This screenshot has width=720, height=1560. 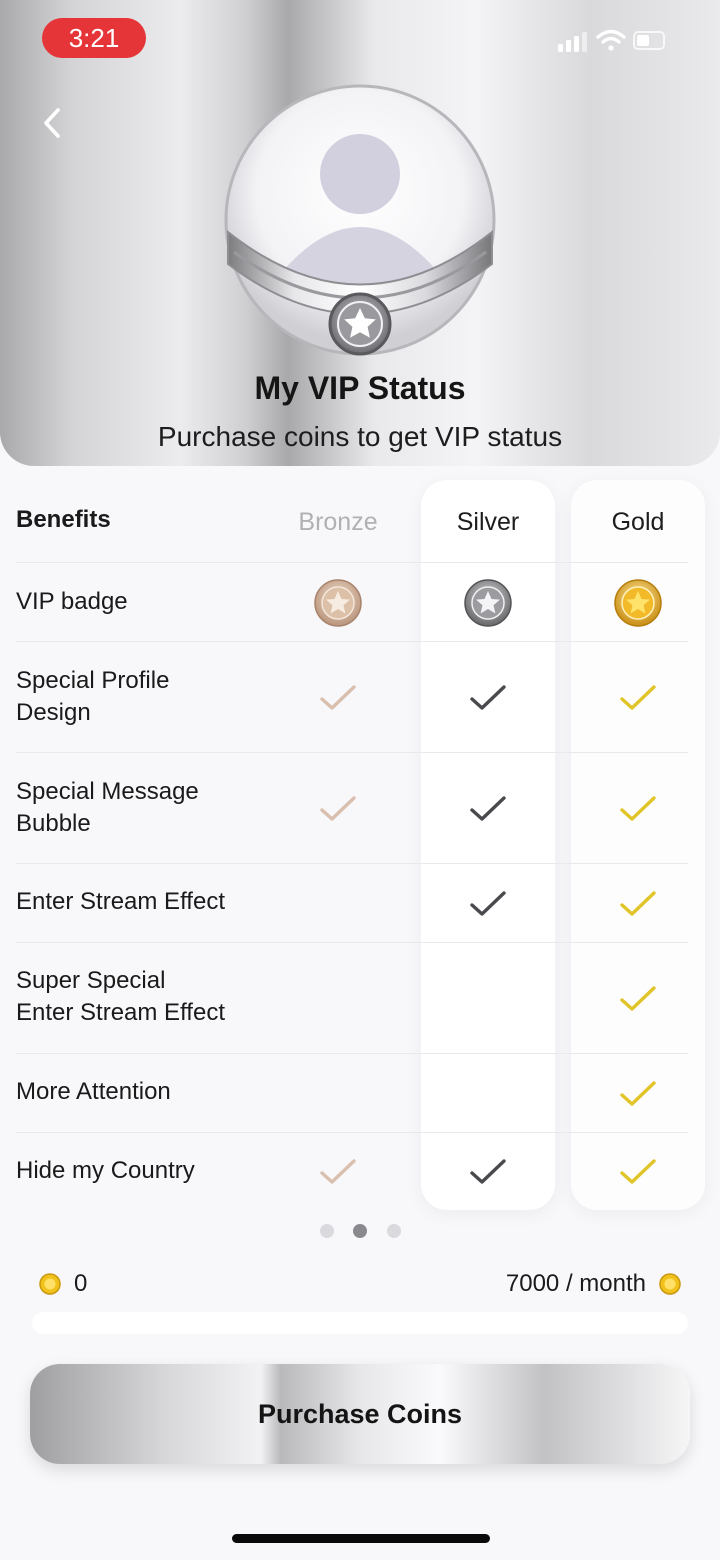 What do you see at coordinates (120, 997) in the screenshot?
I see `benefit-label: Super Special Enter Stream Effect` at bounding box center [120, 997].